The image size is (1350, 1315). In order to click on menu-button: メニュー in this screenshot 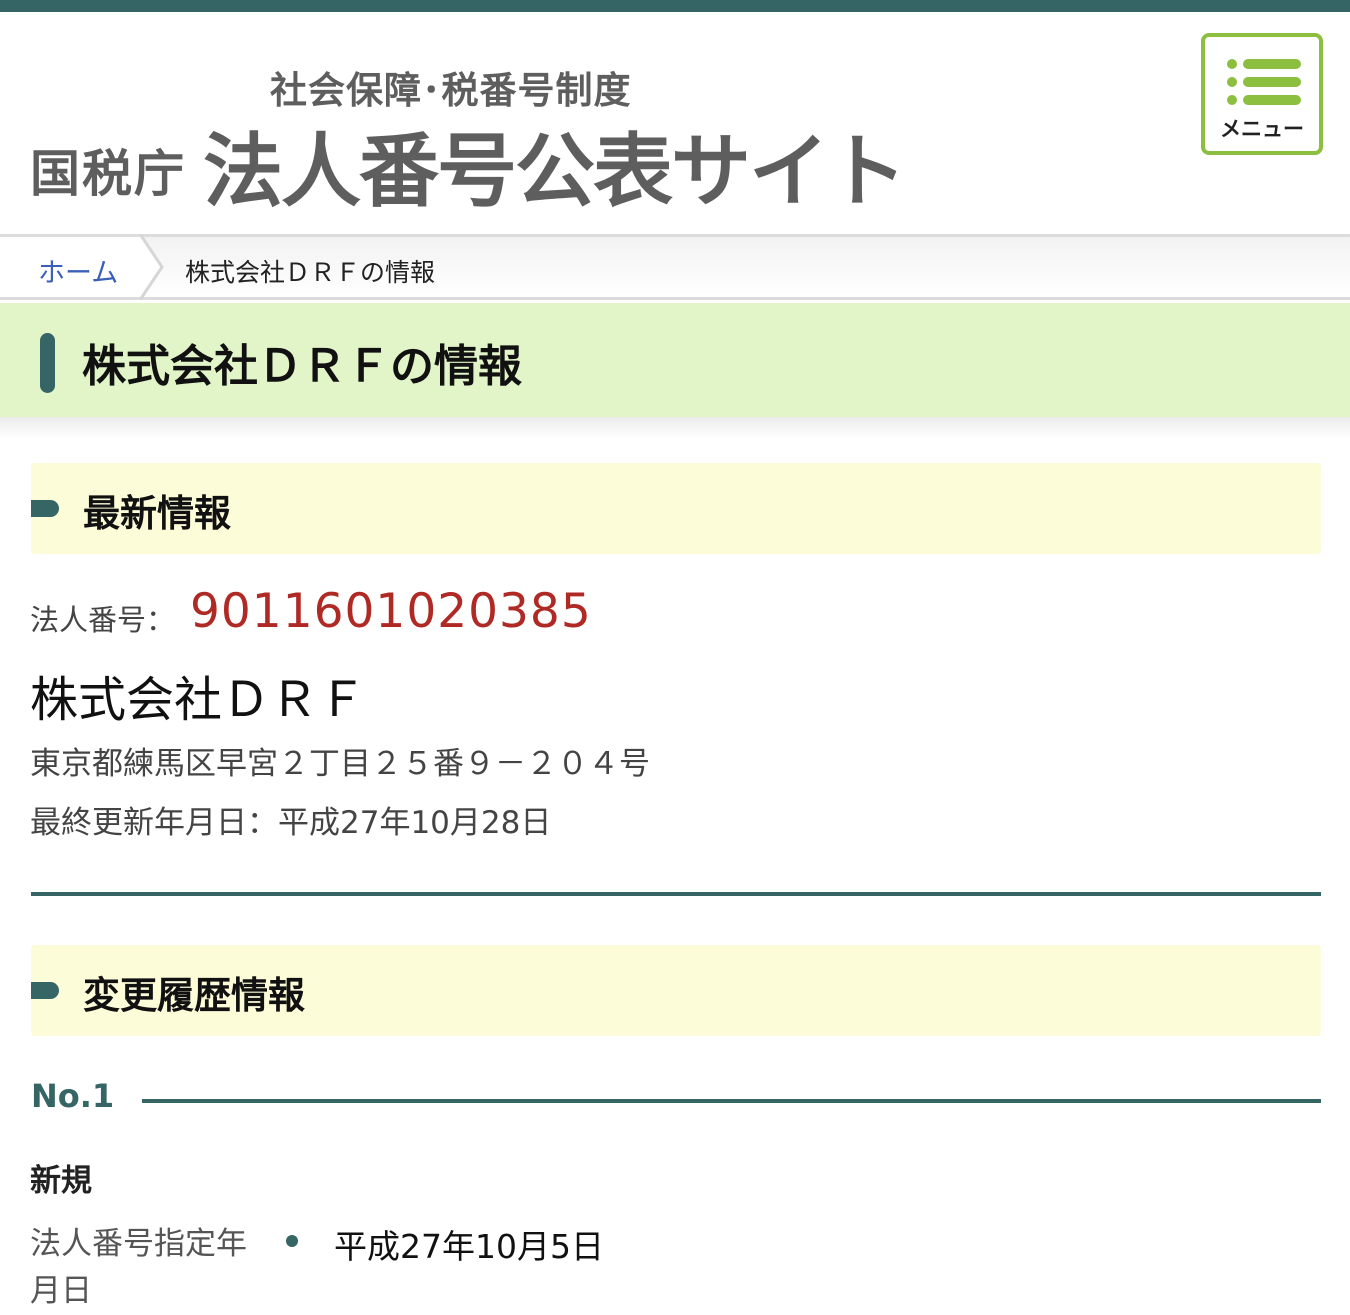, I will do `click(1262, 94)`.